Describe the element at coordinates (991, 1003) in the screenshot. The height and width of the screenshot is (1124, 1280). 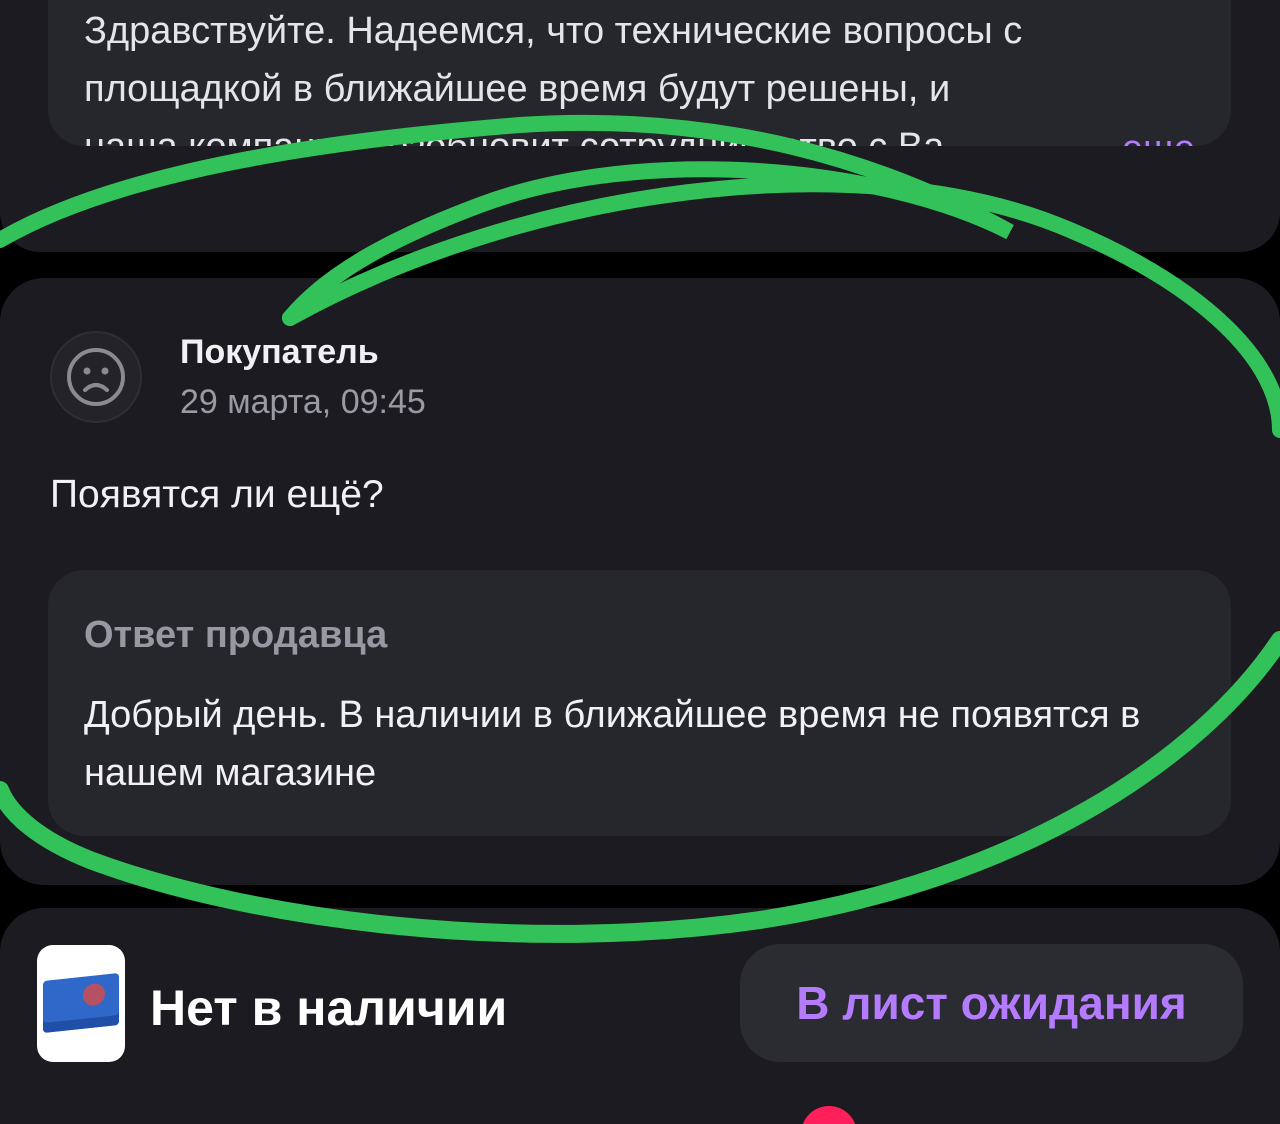
I see `waitlist-button: В лист ожидания` at that location.